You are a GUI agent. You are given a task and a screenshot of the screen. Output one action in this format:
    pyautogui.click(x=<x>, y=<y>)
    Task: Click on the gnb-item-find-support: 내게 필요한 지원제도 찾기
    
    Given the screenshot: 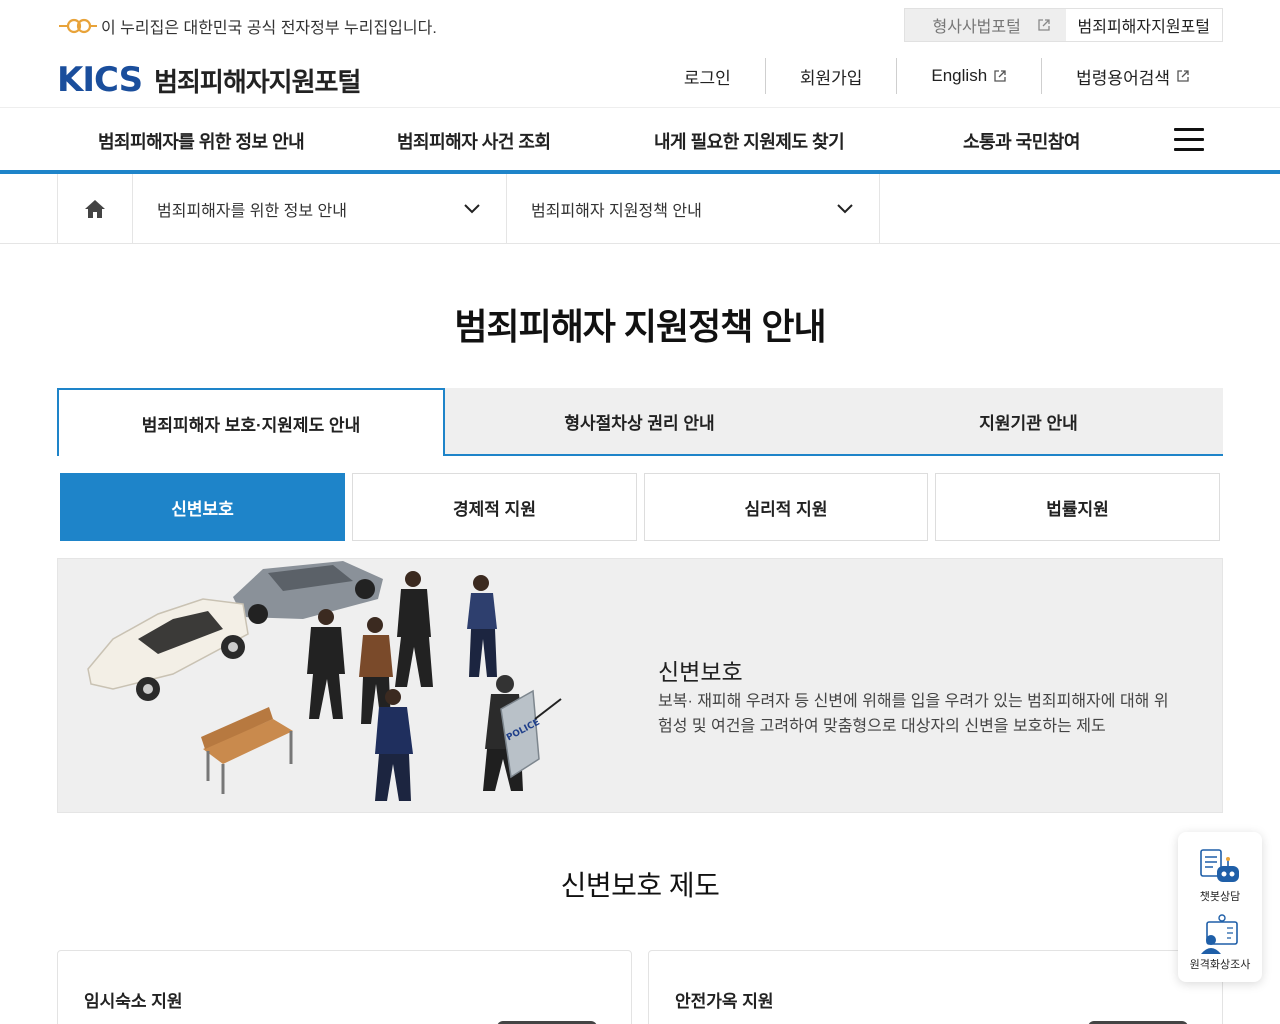 What is the action you would take?
    pyautogui.click(x=749, y=141)
    